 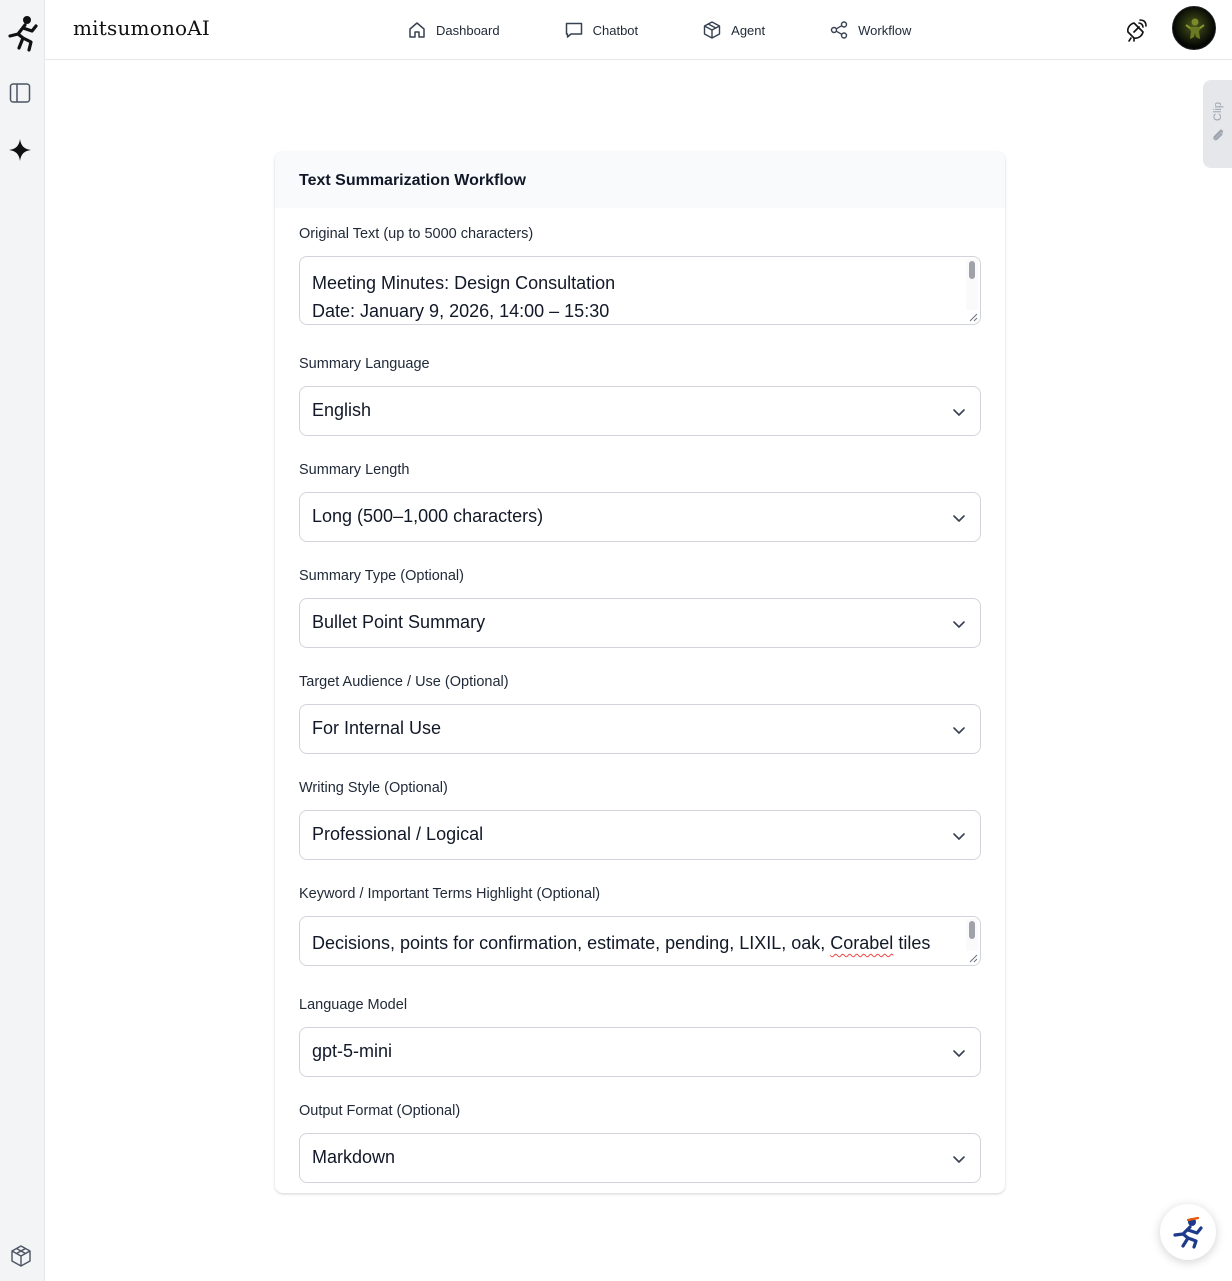 I want to click on original-text-label: Original Text (up to 5000 characters), so click(x=416, y=234).